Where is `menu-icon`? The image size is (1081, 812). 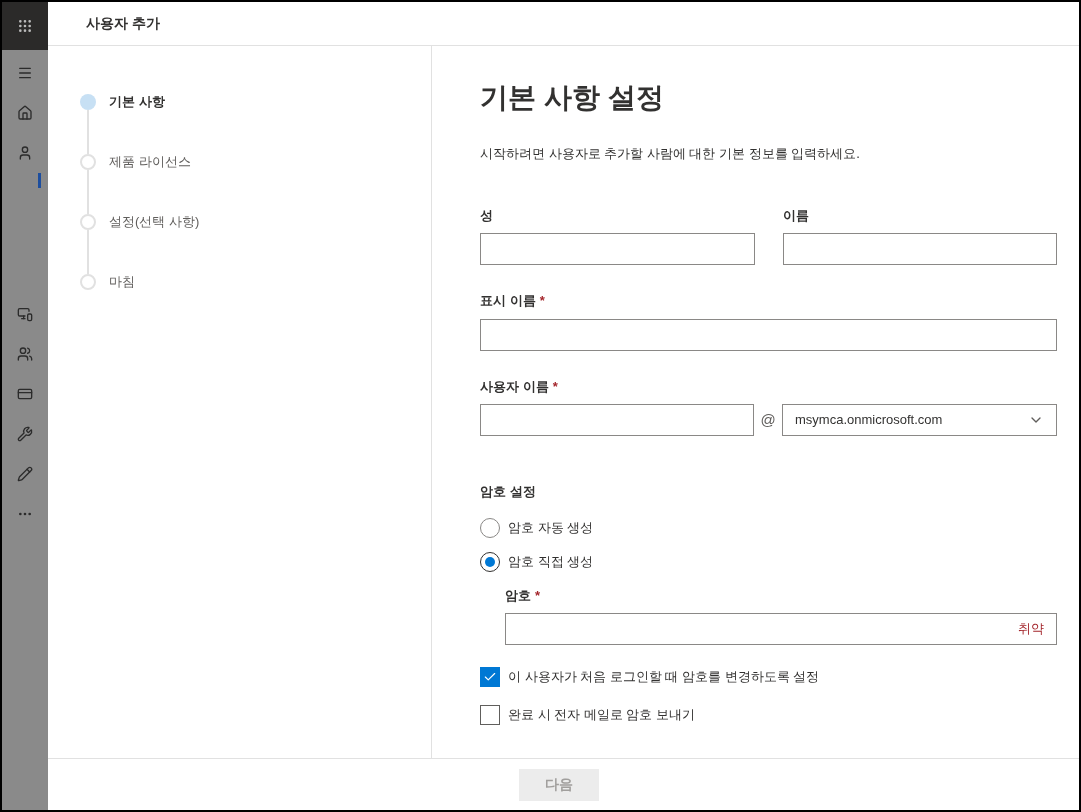
menu-icon is located at coordinates (25, 73).